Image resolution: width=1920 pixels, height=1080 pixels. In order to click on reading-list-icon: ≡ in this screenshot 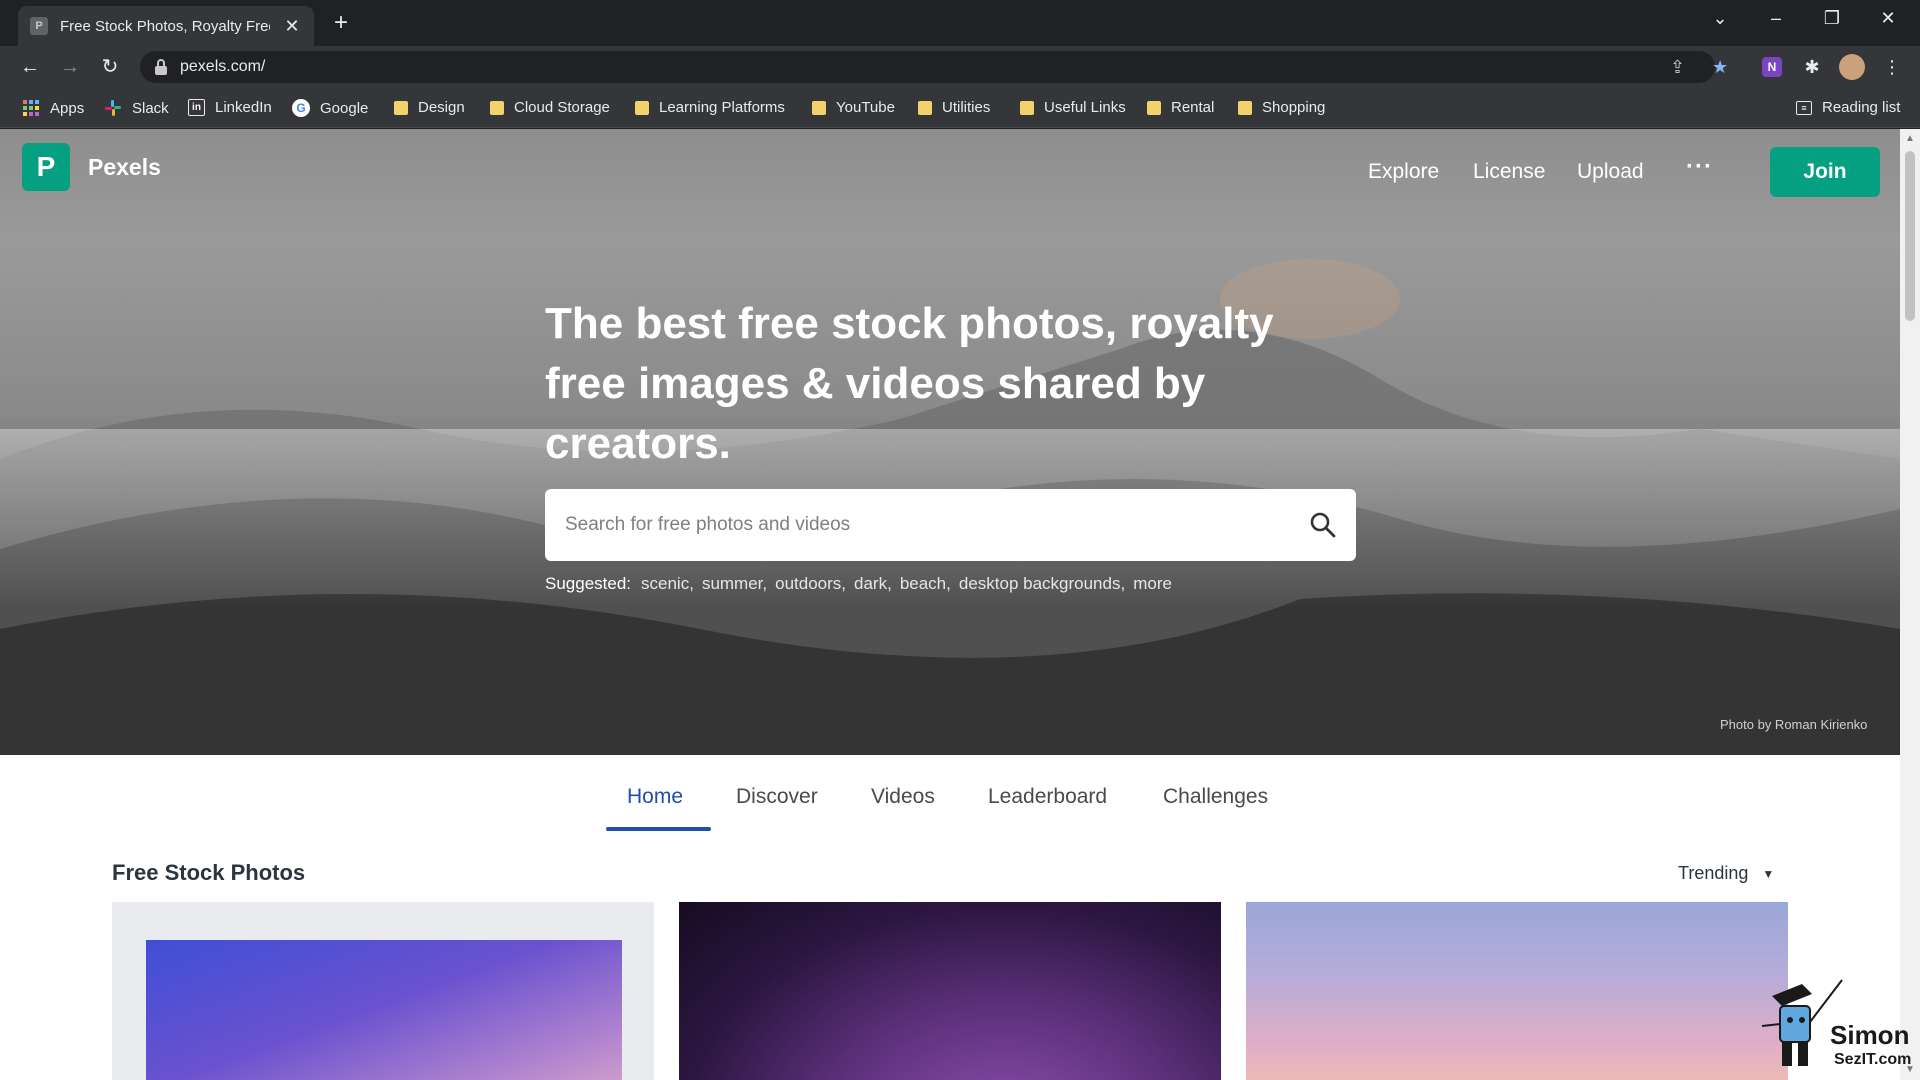, I will do `click(1804, 107)`.